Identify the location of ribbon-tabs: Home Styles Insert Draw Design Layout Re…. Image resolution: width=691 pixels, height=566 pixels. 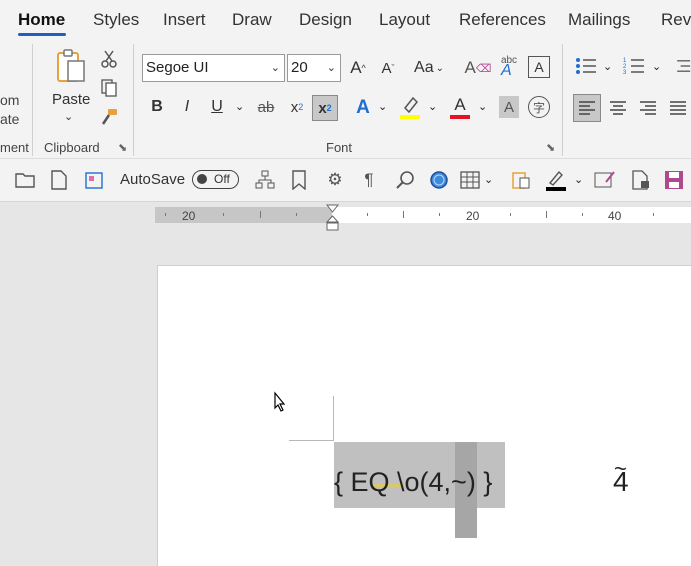
(345, 20).